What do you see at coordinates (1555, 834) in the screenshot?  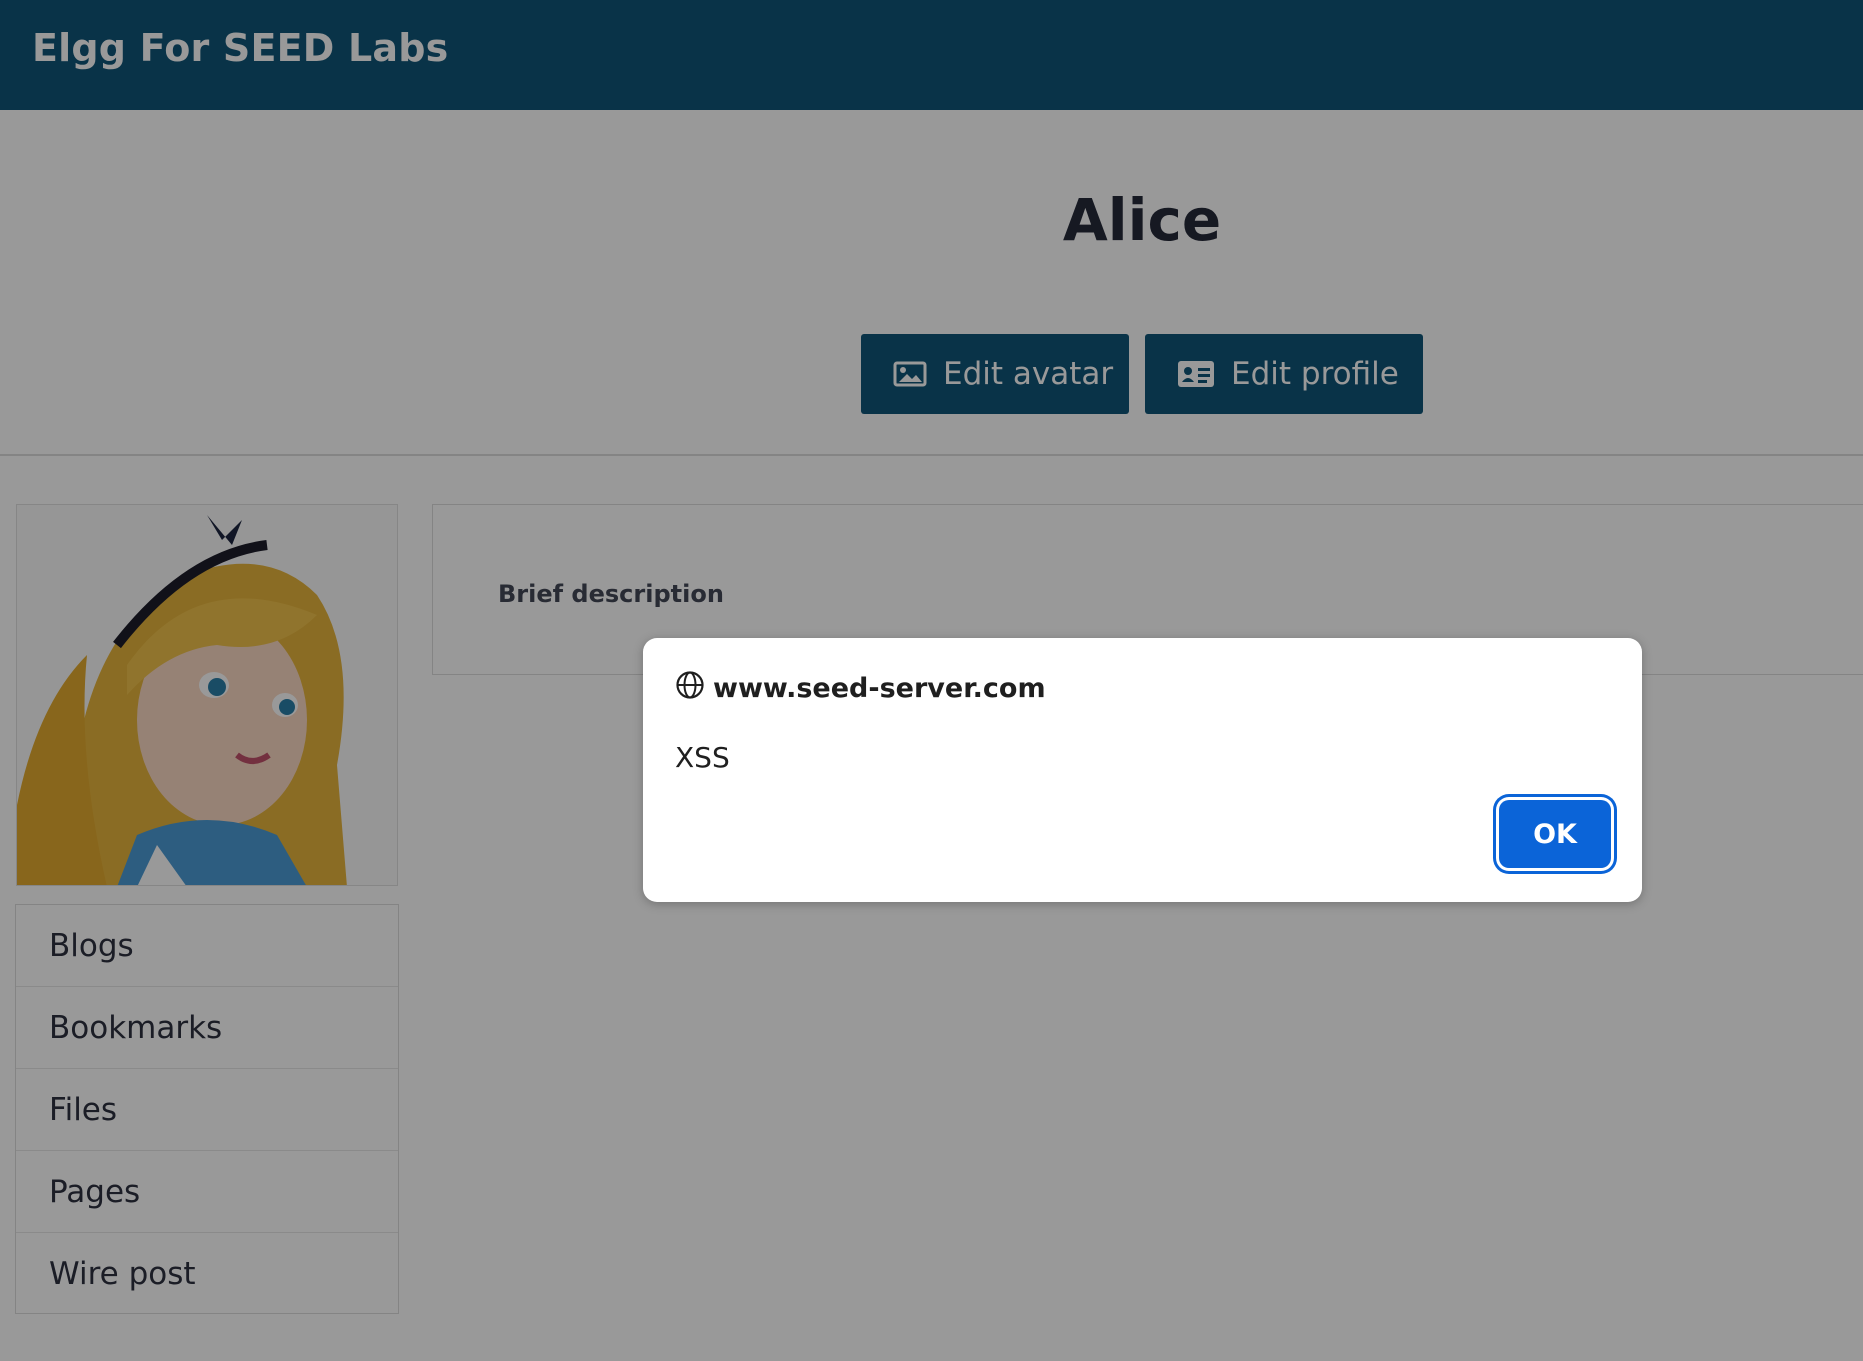 I see `ok-button: OK` at bounding box center [1555, 834].